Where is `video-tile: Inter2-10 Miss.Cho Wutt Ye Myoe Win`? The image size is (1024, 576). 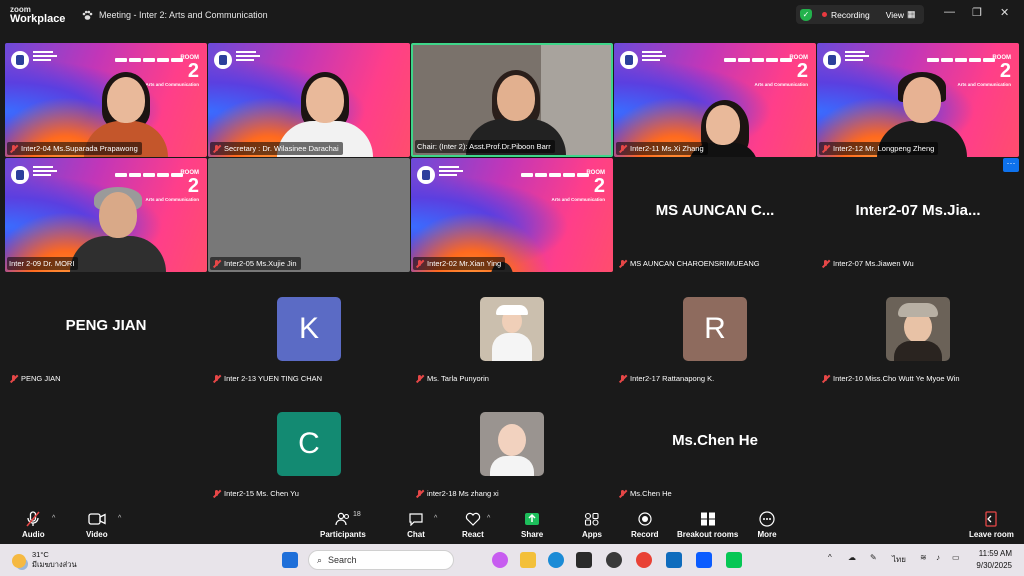
video-tile: Inter2-10 Miss.Cho Wutt Ye Myoe Win is located at coordinates (918, 330).